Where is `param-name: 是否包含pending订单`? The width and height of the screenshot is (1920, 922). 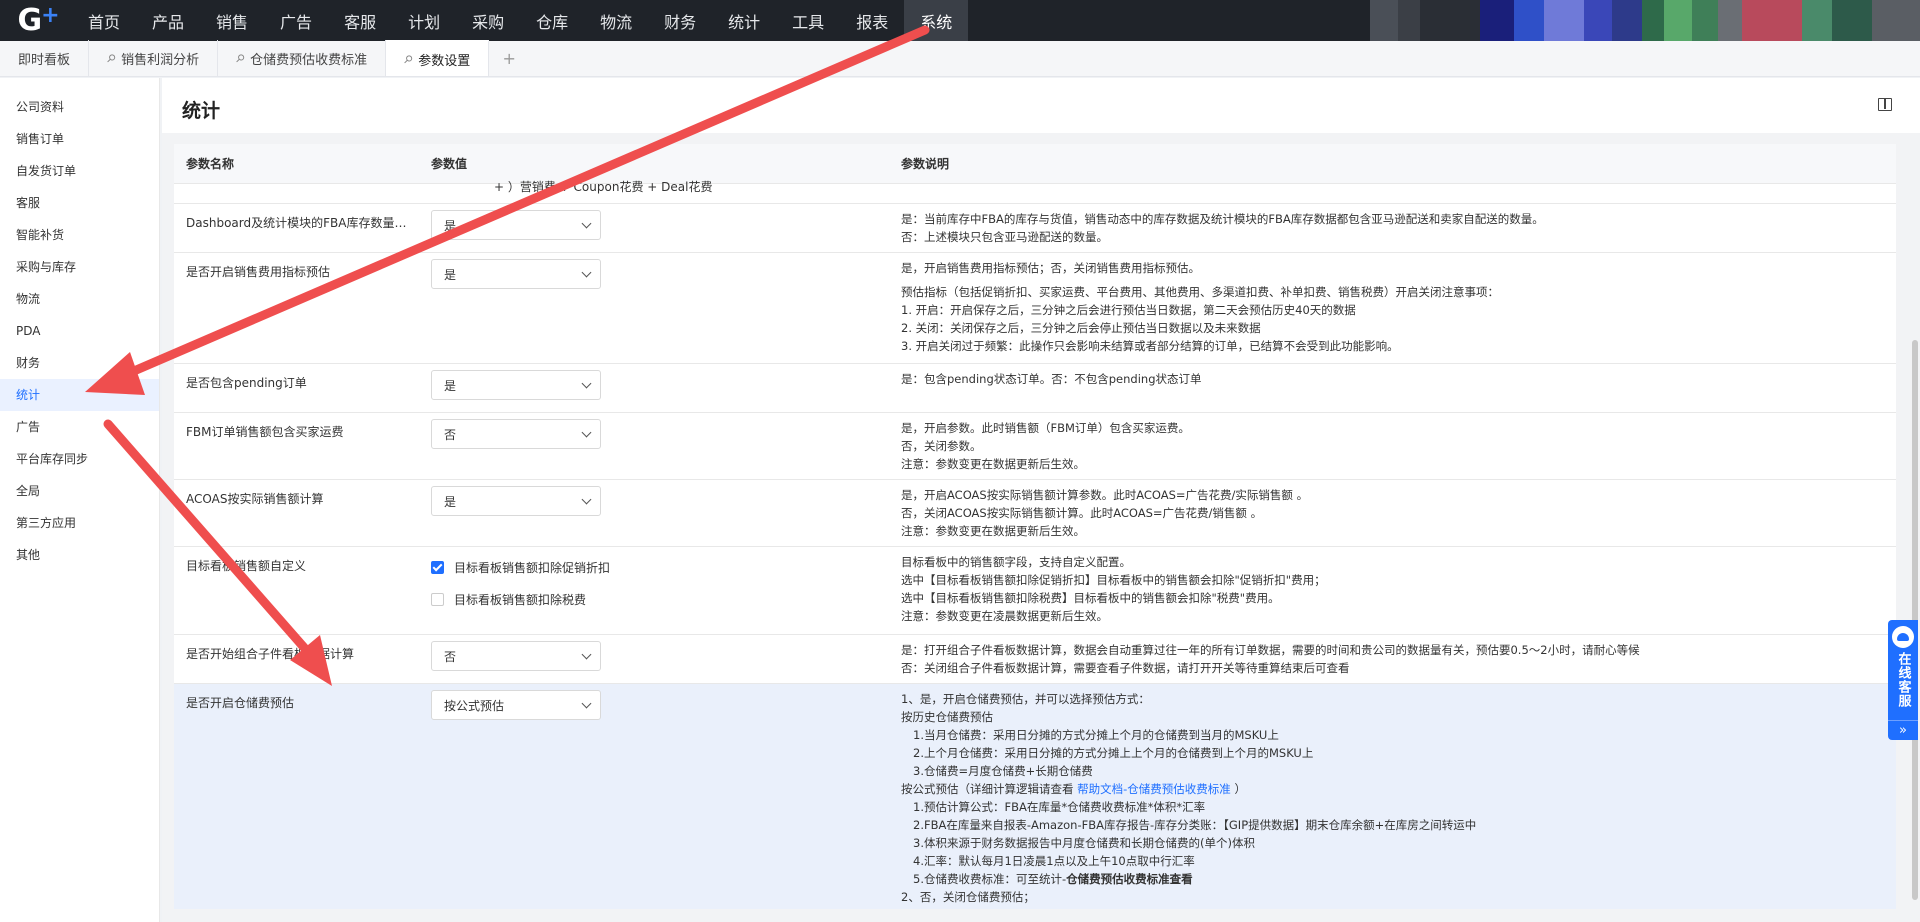
param-name: 是否包含pending订单 is located at coordinates (246, 383).